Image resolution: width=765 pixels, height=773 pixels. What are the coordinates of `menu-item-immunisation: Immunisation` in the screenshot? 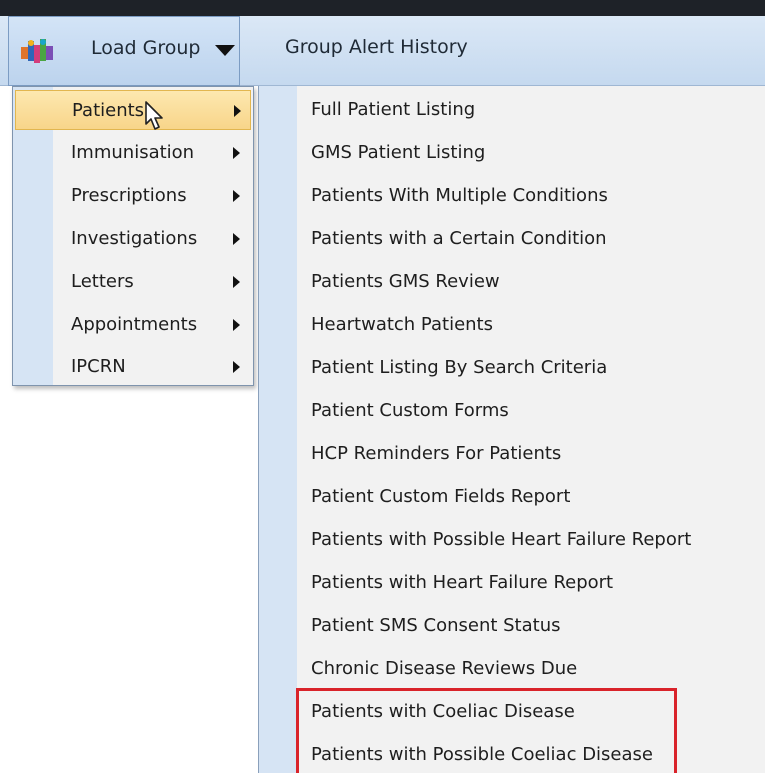 It's located at (133, 153).